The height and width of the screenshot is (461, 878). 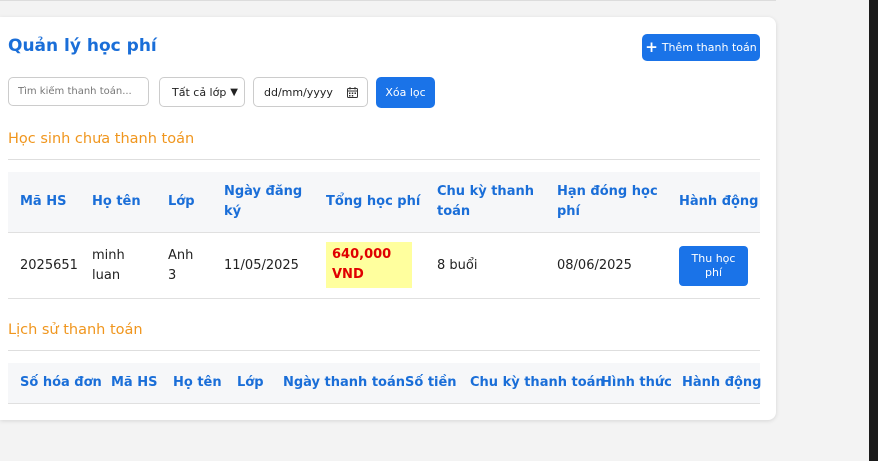 I want to click on date-placeholder: dd/mm/yyyy, so click(x=298, y=92).